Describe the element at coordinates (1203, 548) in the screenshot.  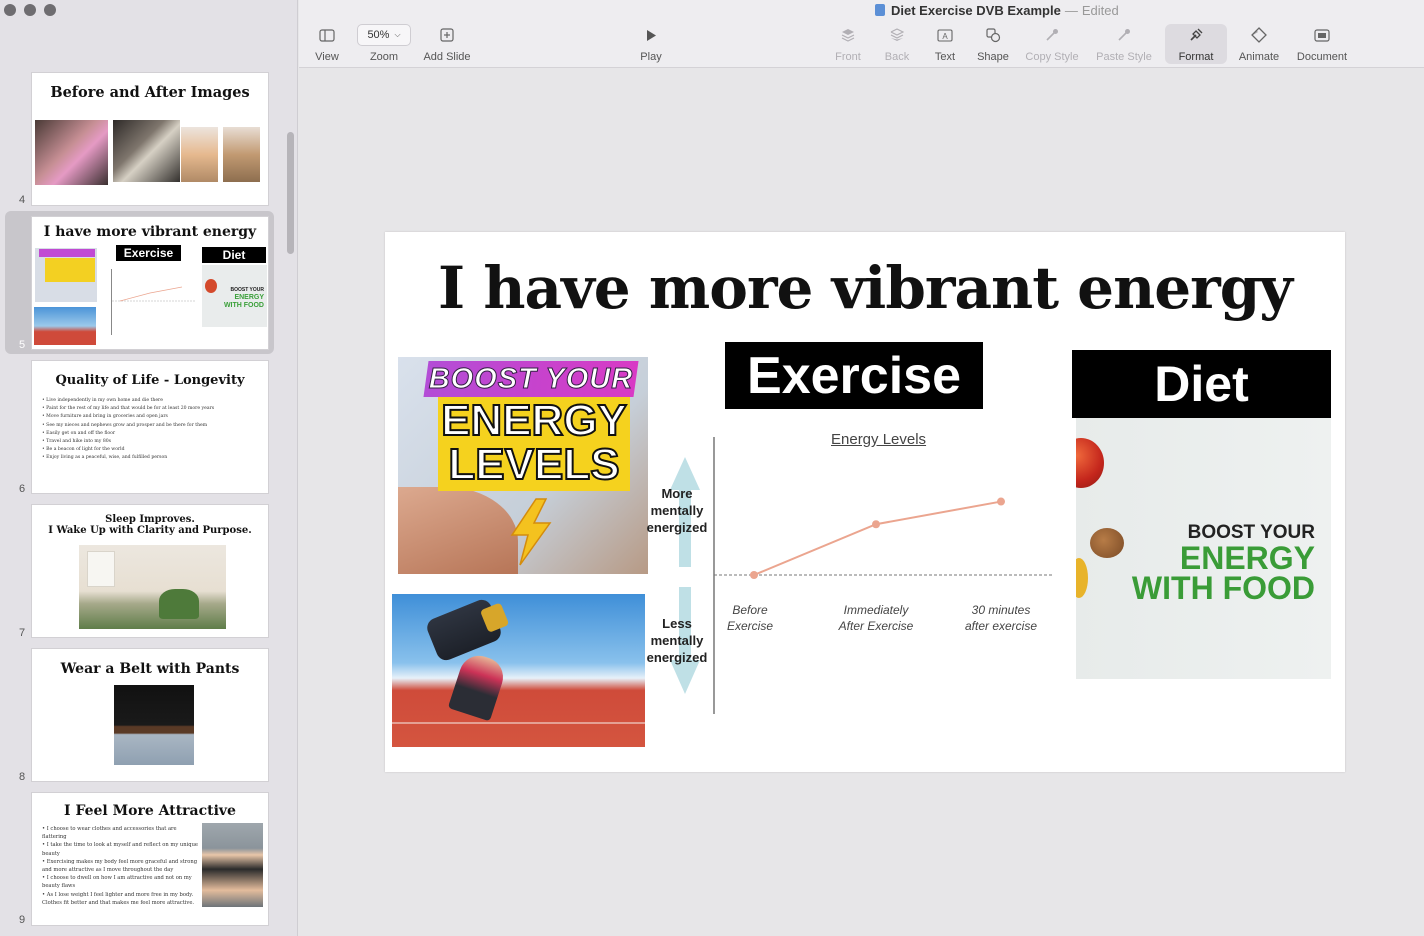
I see `boost-energy-food-image: BOOST YOUR ENERGY WITH FOOD` at that location.